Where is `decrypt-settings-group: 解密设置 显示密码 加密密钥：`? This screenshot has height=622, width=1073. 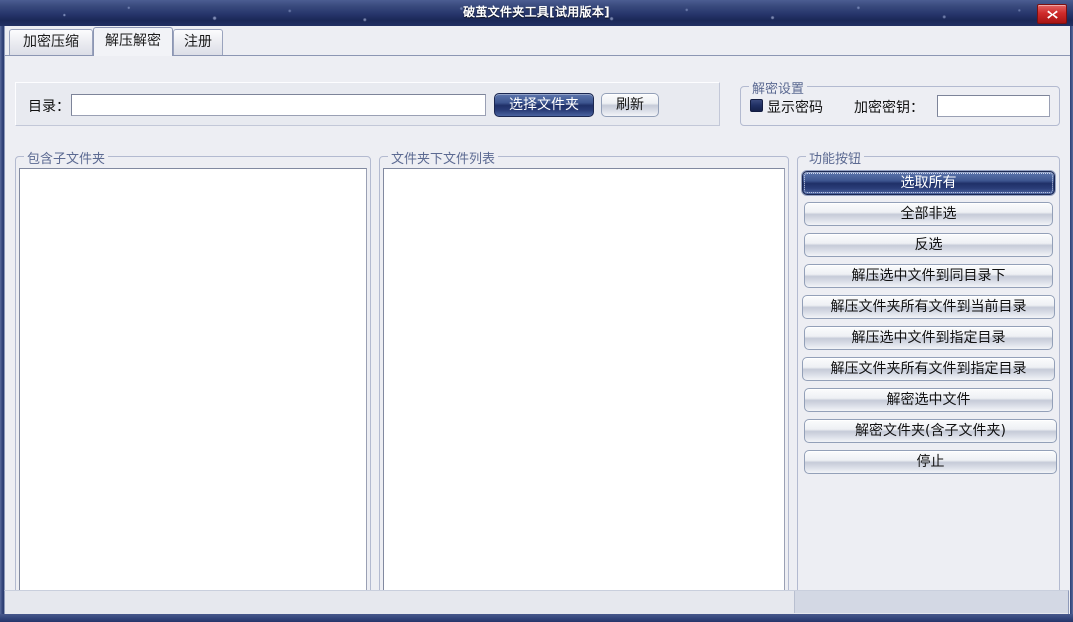 decrypt-settings-group: 解密设置 显示密码 加密密钥： is located at coordinates (900, 102).